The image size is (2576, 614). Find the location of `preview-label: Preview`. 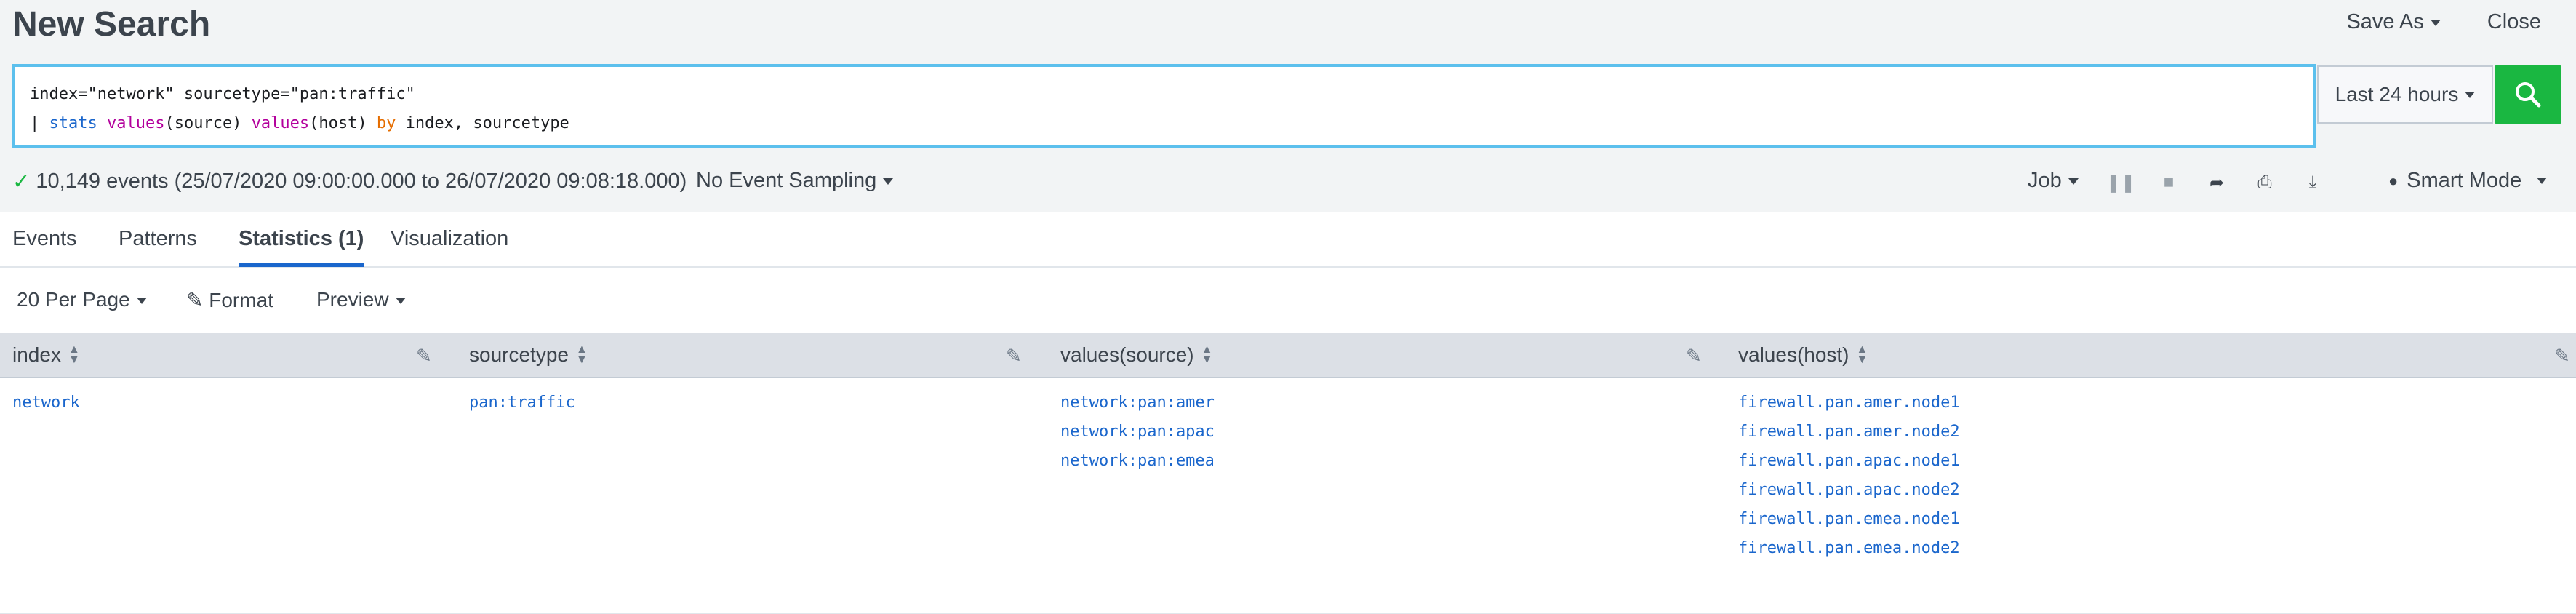

preview-label: Preview is located at coordinates (352, 299).